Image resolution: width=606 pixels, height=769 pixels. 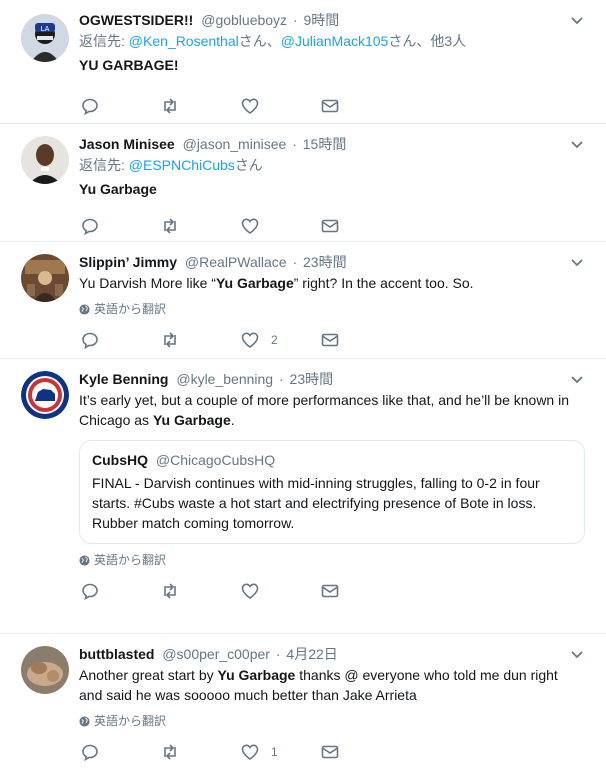 What do you see at coordinates (224, 379) in the screenshot?
I see `user-handle: @kyle_benning` at bounding box center [224, 379].